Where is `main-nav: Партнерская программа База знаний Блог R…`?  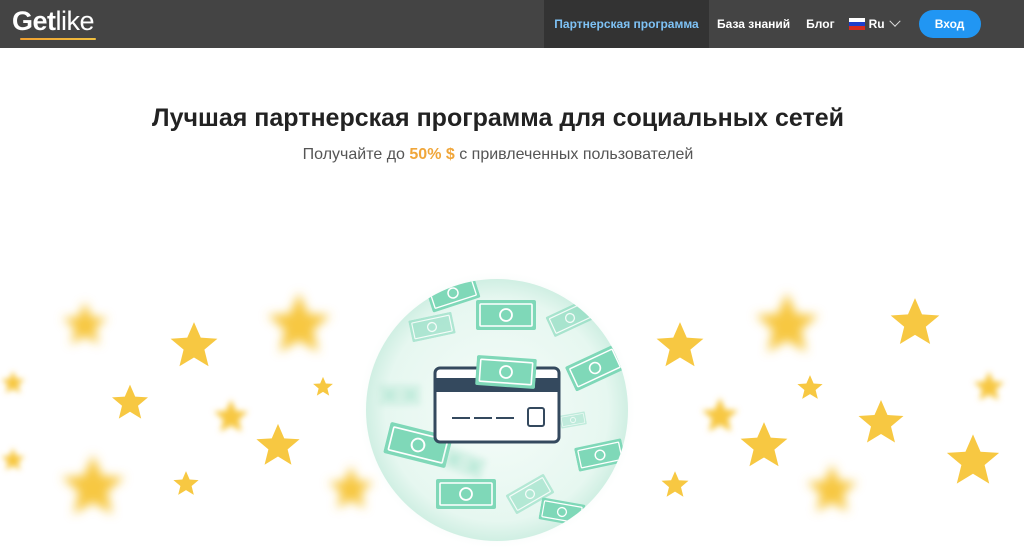 main-nav: Партнерская программа База знаний Блог R… is located at coordinates (762, 24).